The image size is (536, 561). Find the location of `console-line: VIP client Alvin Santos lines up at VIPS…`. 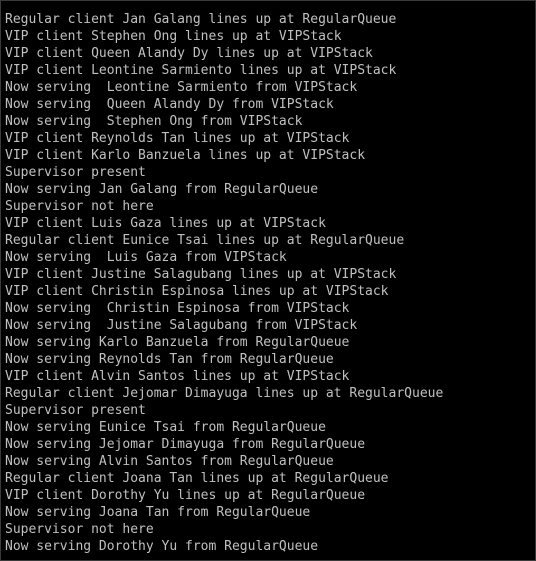

console-line: VIP client Alvin Santos lines up at VIPS… is located at coordinates (177, 376).